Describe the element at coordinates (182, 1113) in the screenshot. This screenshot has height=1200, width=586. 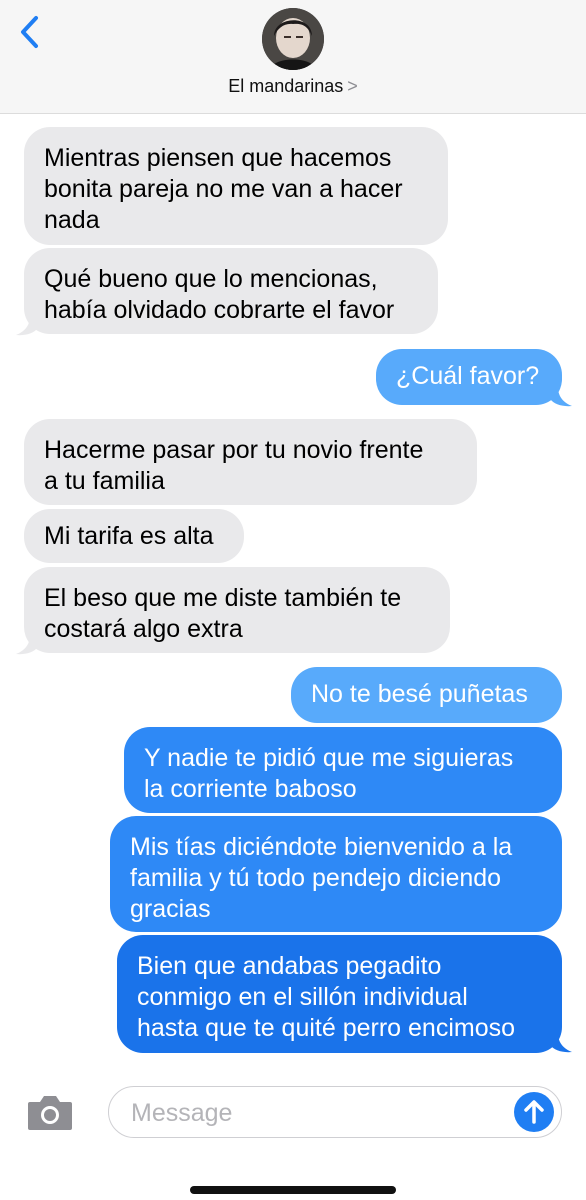
I see `message-placeholder: Message` at that location.